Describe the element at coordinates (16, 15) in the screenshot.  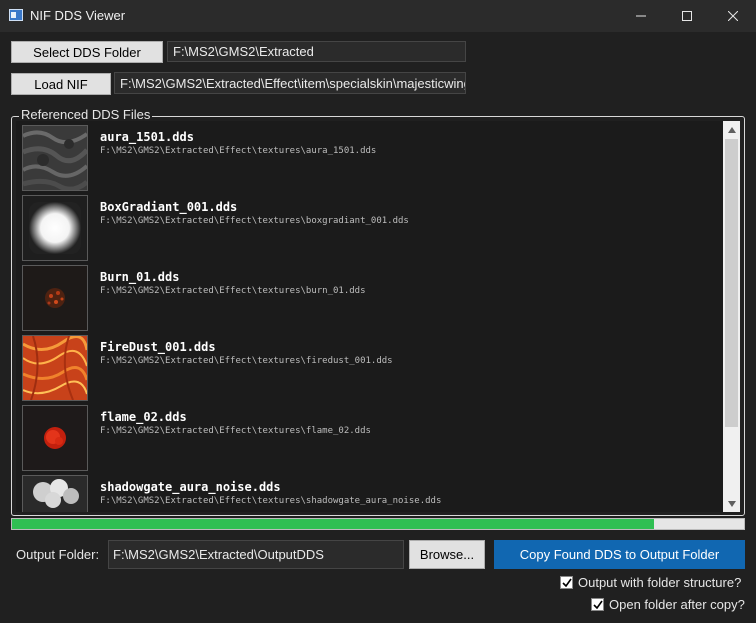
I see `app-icon` at that location.